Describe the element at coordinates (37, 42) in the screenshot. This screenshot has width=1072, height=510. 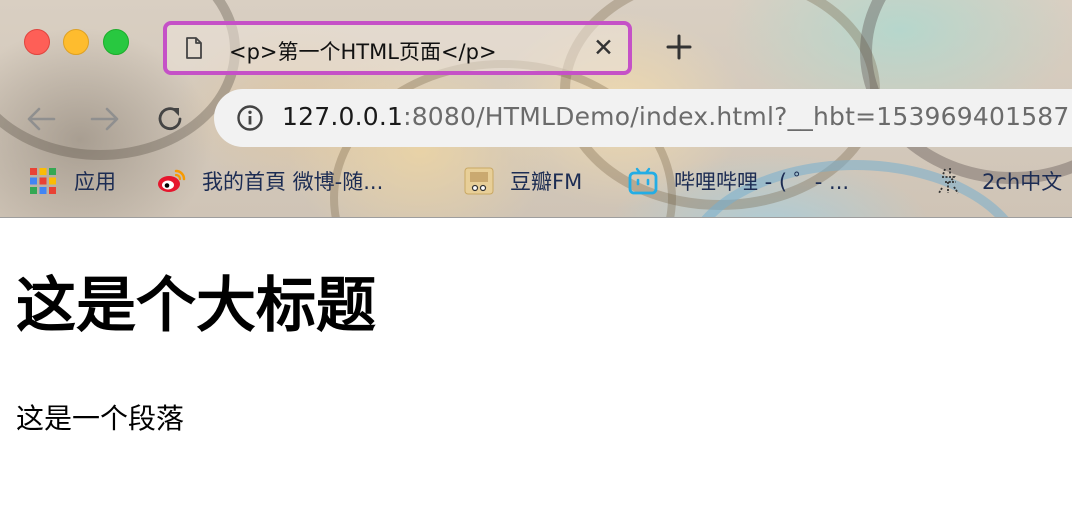
I see `window-close-button` at that location.